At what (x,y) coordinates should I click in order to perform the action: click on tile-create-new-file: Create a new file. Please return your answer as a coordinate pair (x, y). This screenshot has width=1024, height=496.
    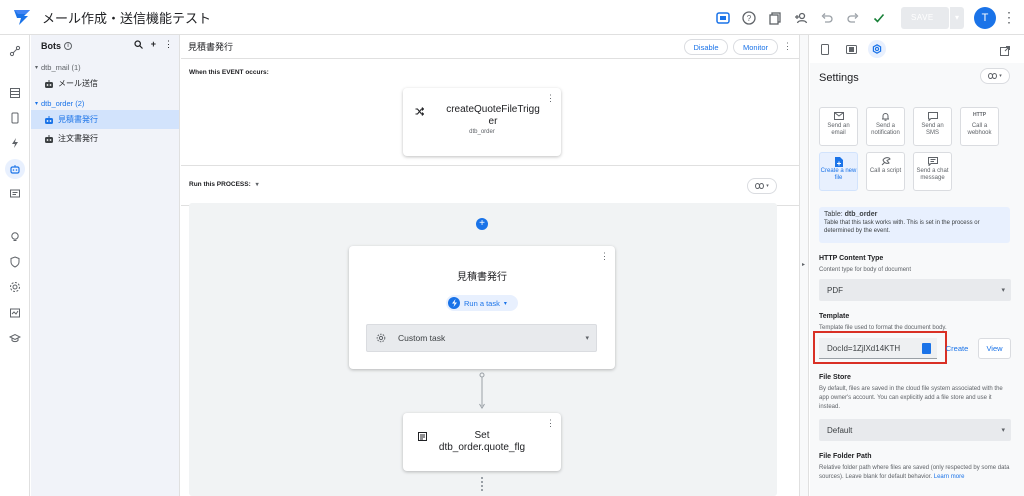
    Looking at the image, I should click on (838, 171).